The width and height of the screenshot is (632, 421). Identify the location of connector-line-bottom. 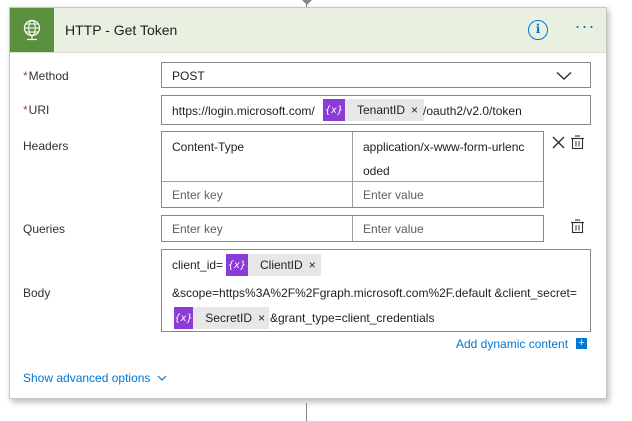
(306, 412).